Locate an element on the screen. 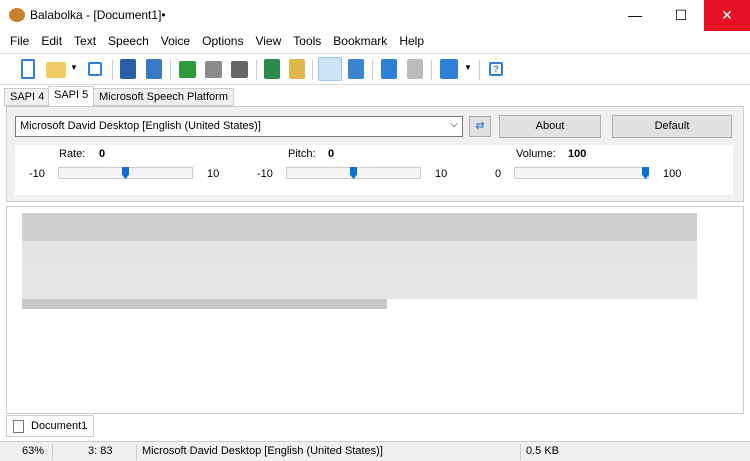  play-file-icon is located at coordinates (297, 69).